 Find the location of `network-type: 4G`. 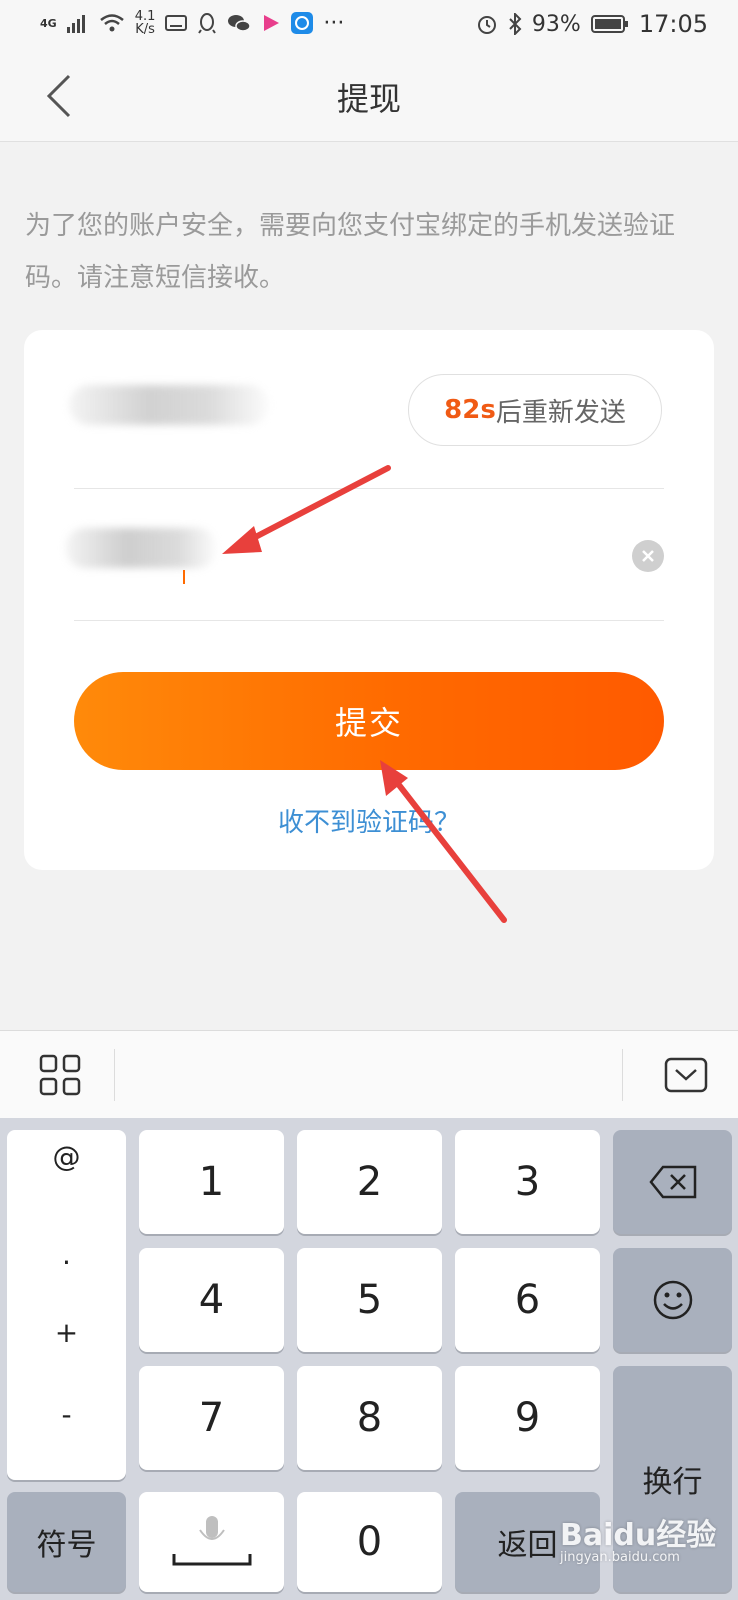

network-type: 4G is located at coordinates (48, 23).